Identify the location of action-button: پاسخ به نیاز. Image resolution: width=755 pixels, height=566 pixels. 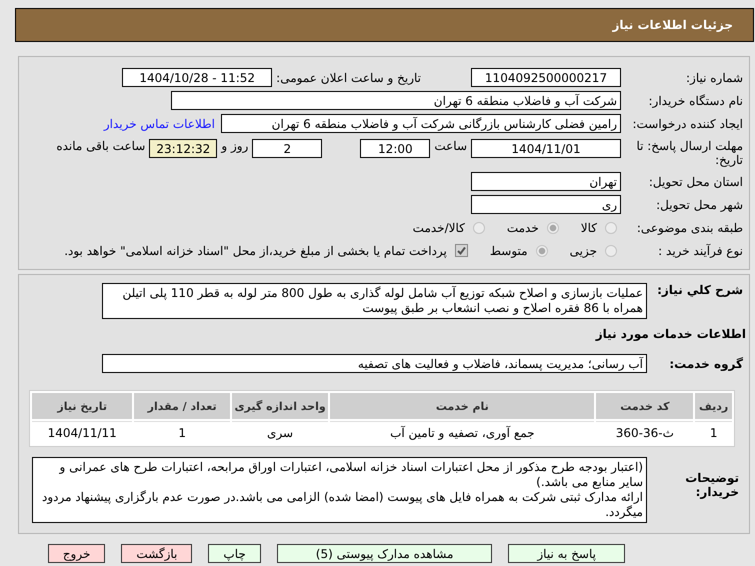
(566, 553).